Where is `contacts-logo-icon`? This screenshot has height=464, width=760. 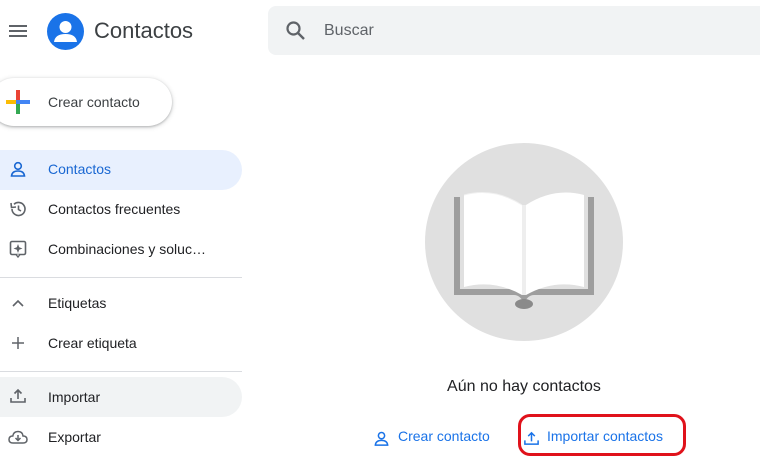
contacts-logo-icon is located at coordinates (65, 31).